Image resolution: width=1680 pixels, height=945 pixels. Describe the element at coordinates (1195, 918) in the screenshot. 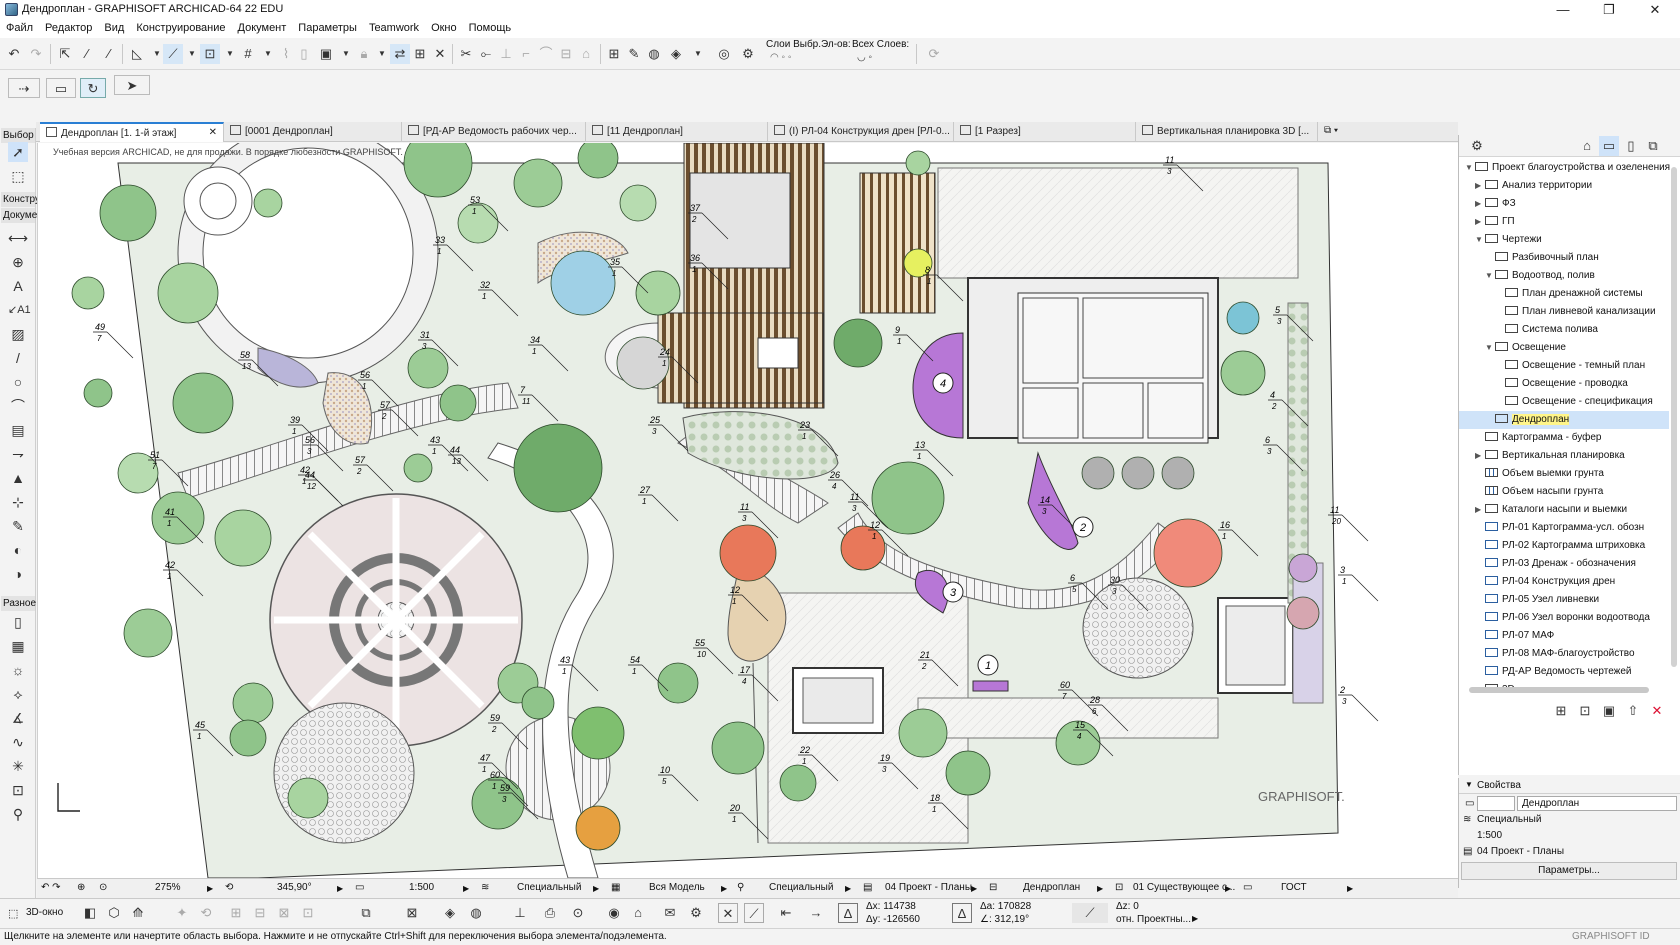

I see `reference-dropdown-icon: ▶` at that location.